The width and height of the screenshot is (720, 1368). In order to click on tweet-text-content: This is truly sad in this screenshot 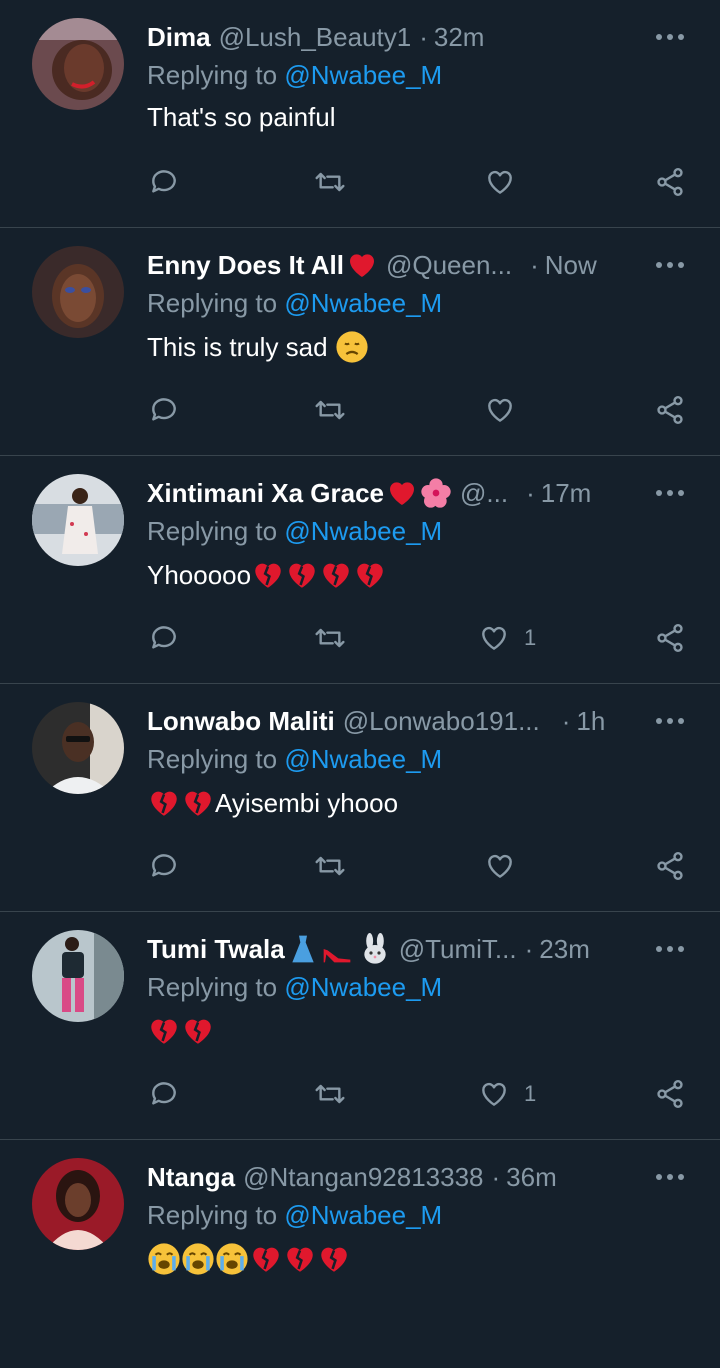, I will do `click(241, 346)`.